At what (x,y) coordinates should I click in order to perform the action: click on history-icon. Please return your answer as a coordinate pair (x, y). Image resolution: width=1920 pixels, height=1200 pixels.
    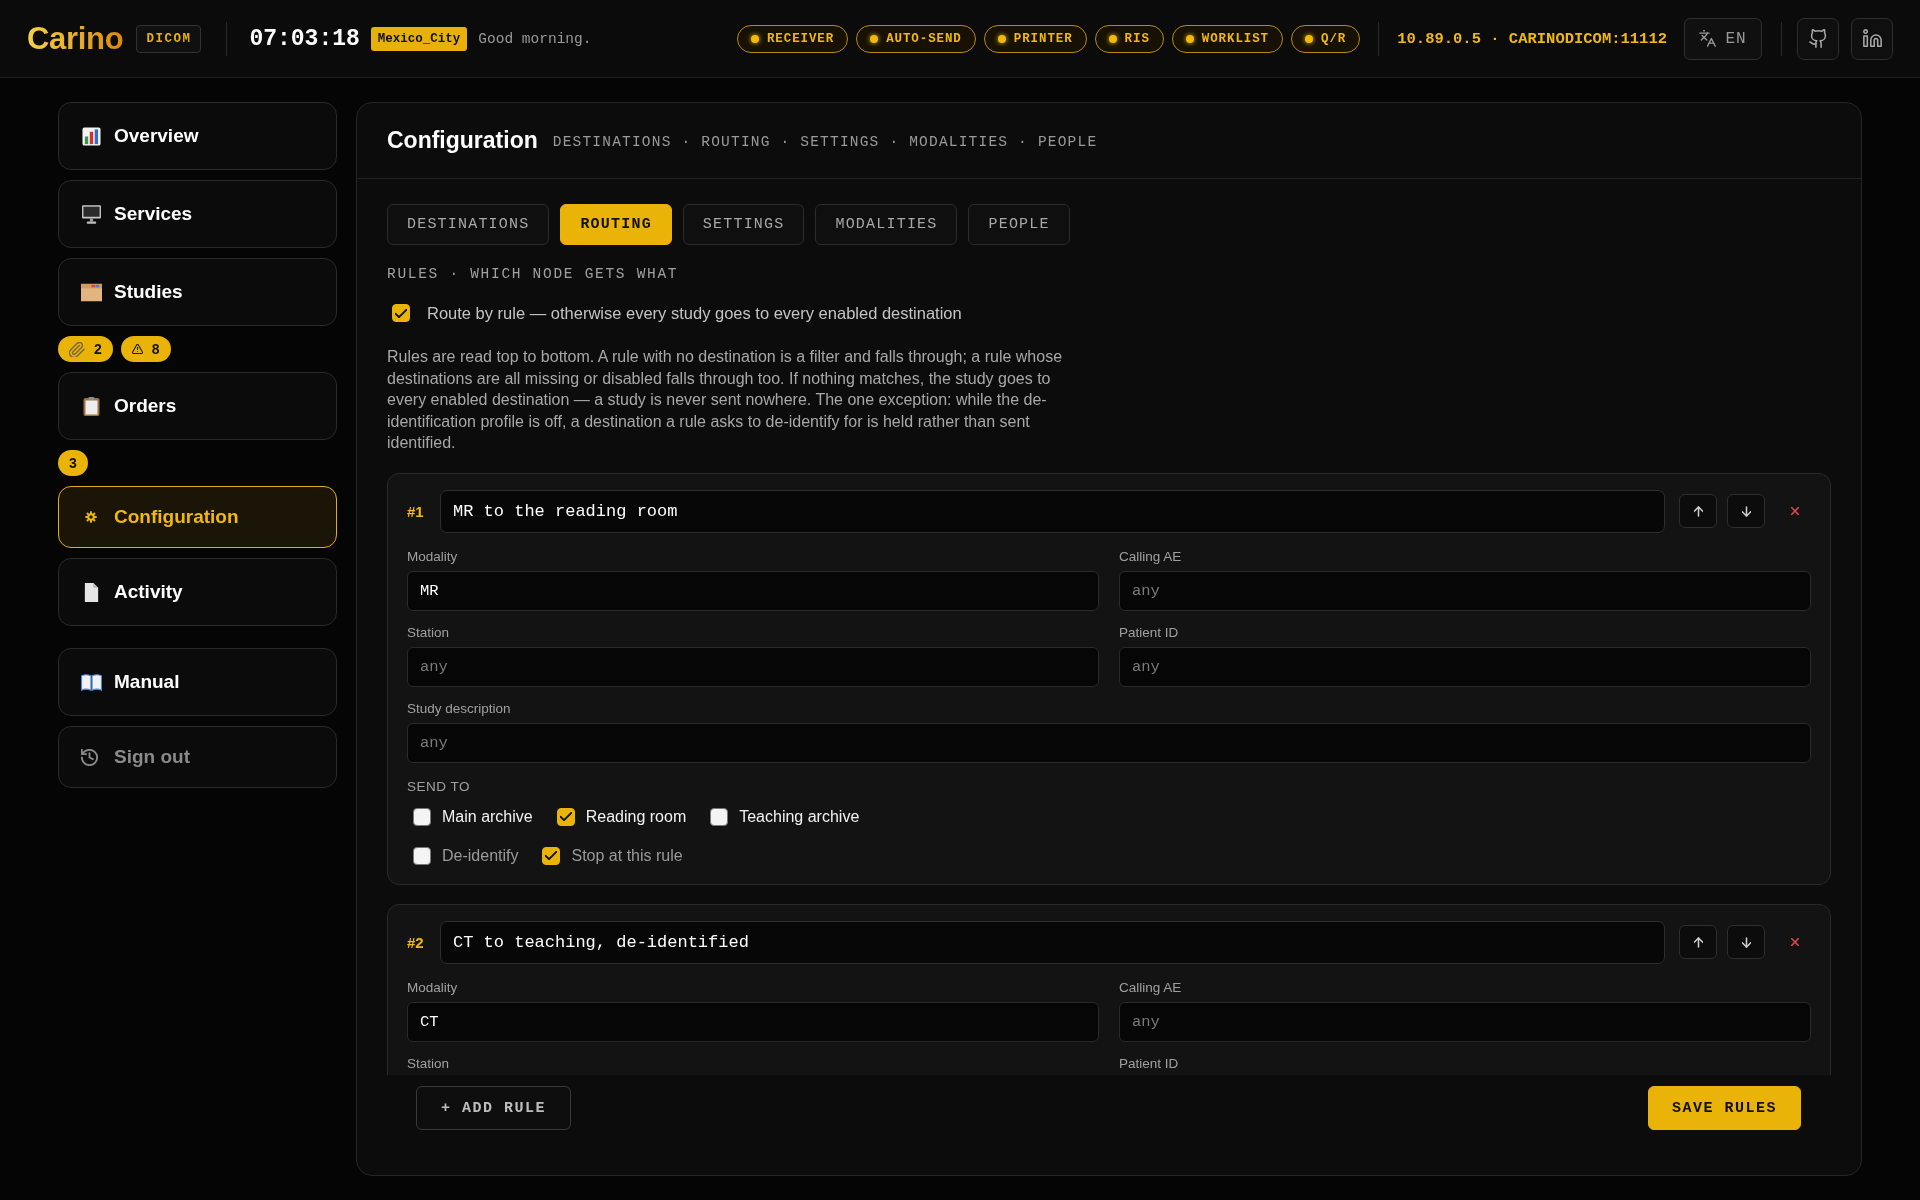
    Looking at the image, I should click on (89, 757).